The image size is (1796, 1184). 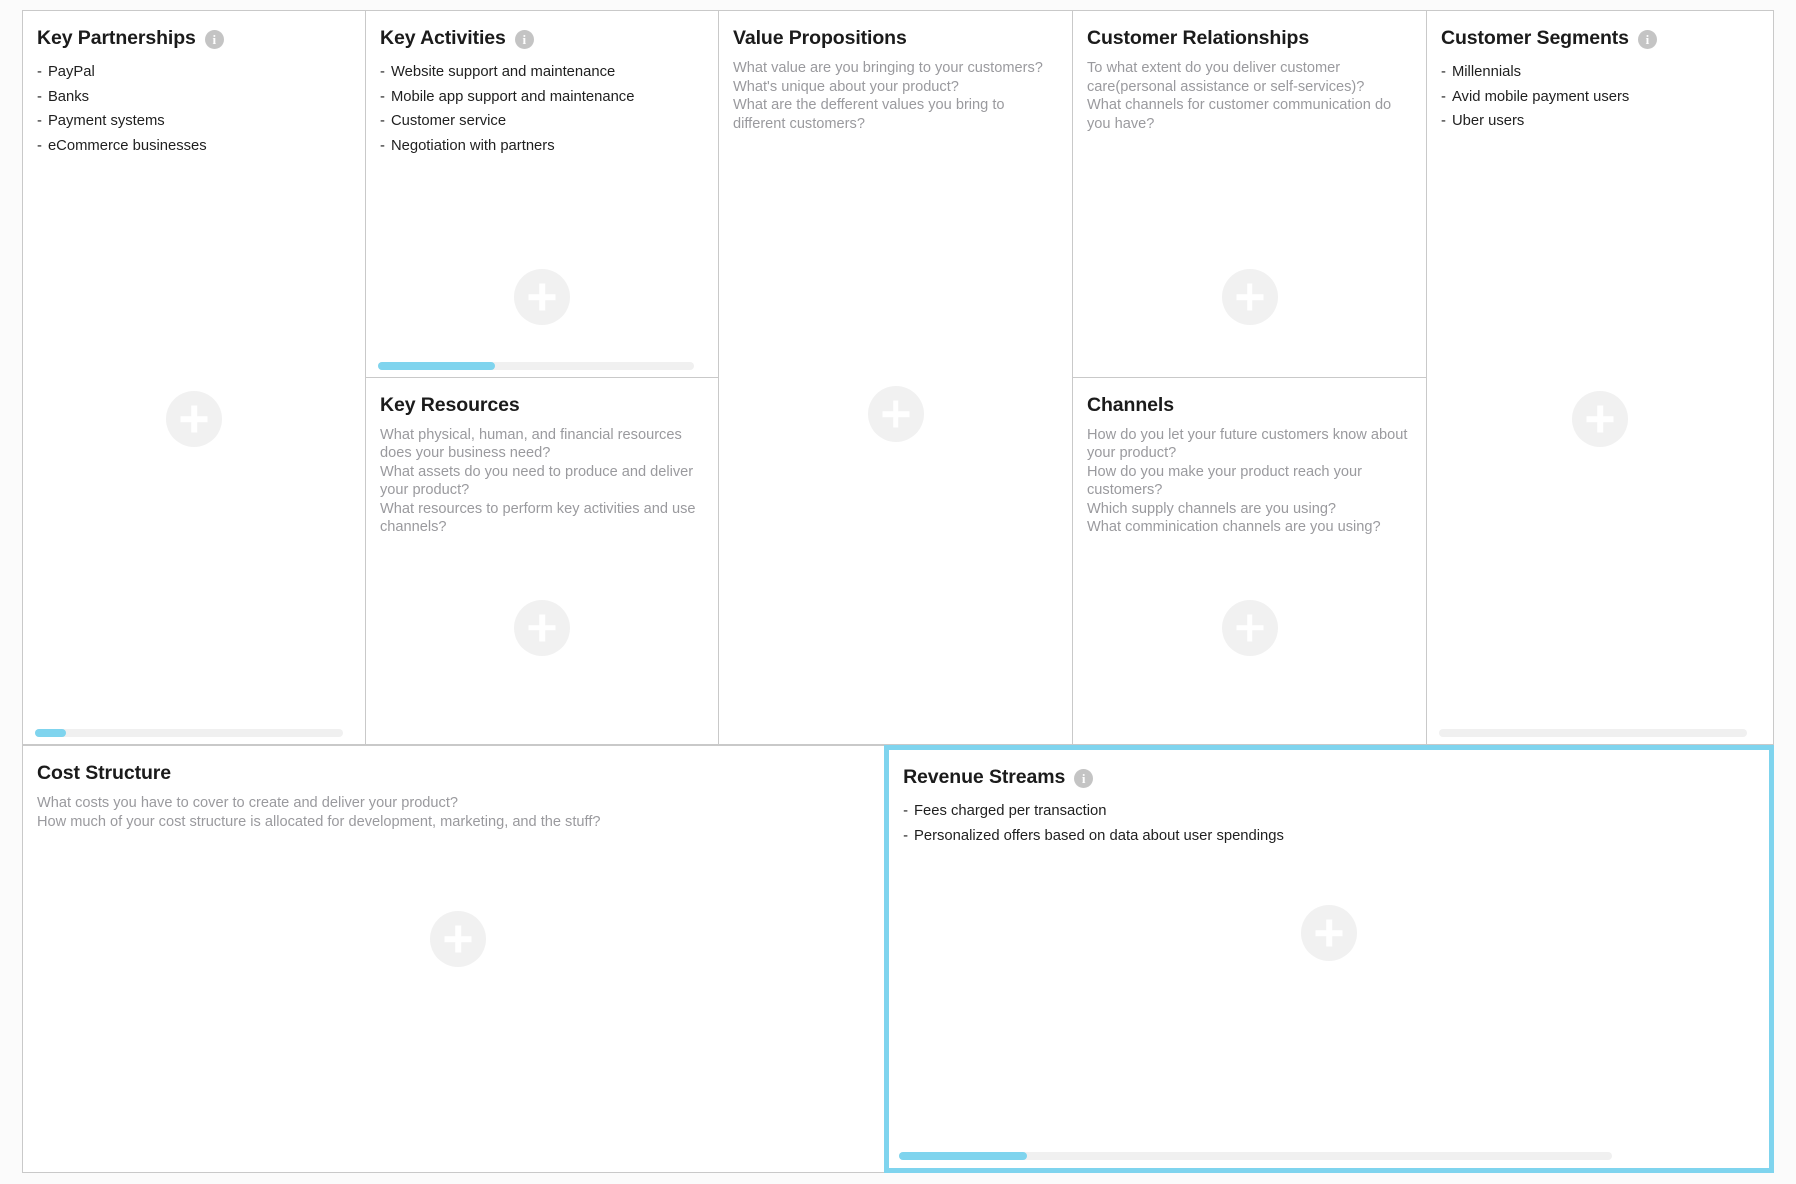 I want to click on block-header: Channels, so click(x=1249, y=397).